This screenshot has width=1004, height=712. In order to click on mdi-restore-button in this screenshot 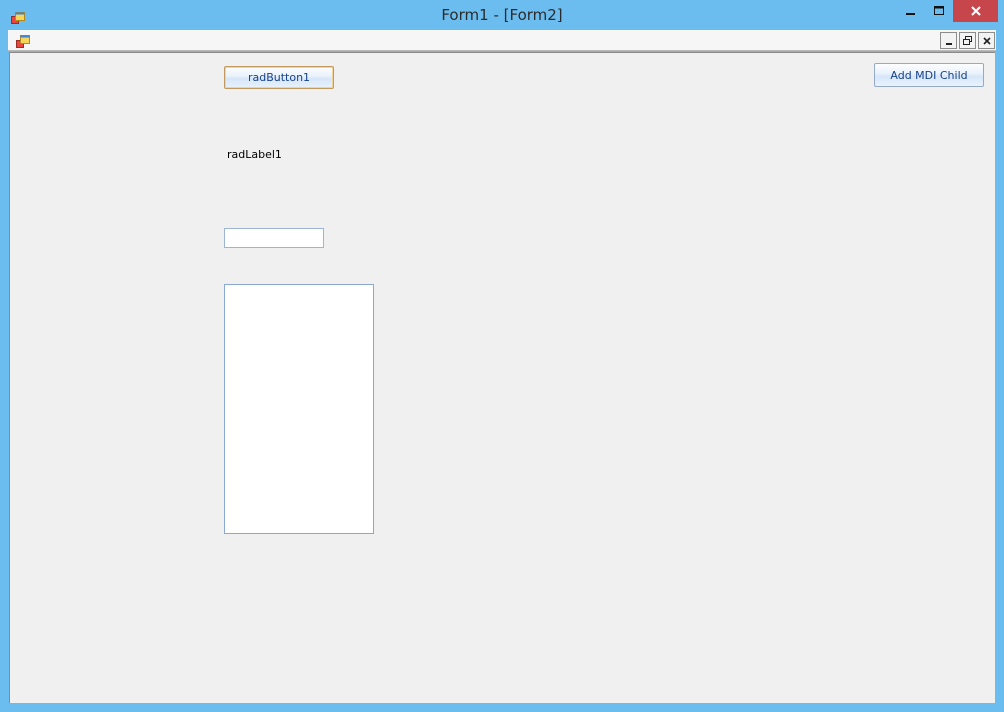, I will do `click(967, 40)`.